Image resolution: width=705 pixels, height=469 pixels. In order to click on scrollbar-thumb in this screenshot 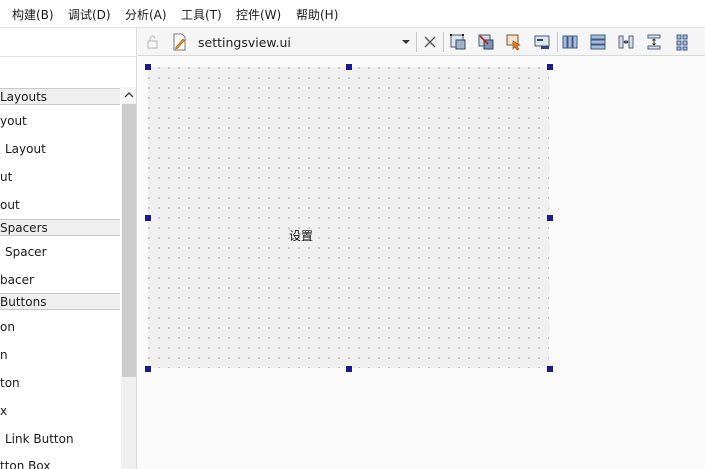, I will do `click(129, 240)`.